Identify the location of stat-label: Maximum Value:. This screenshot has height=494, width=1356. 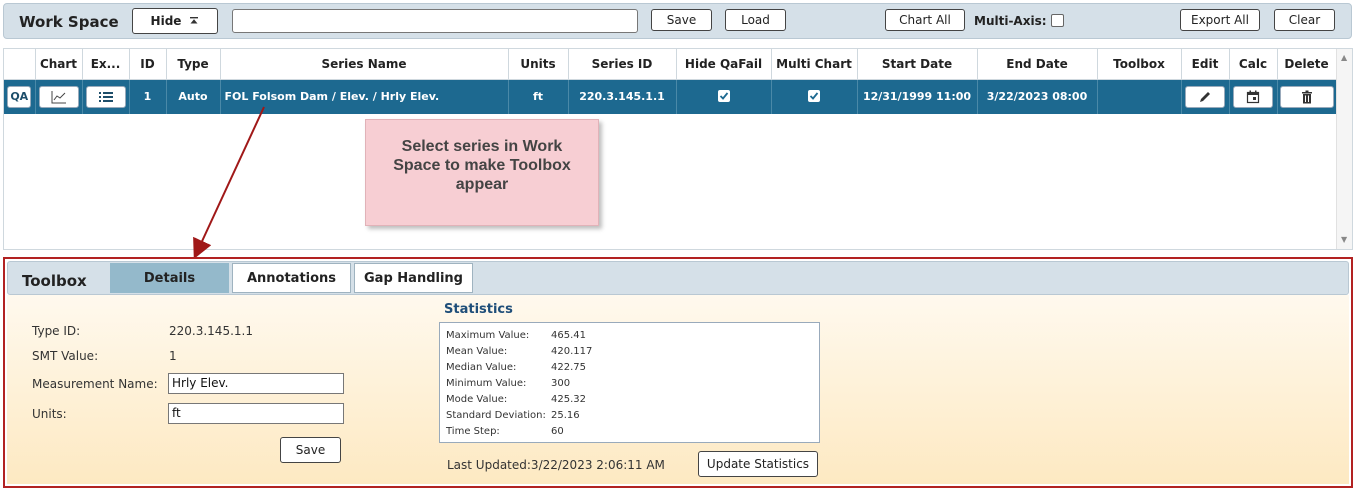
(488, 335).